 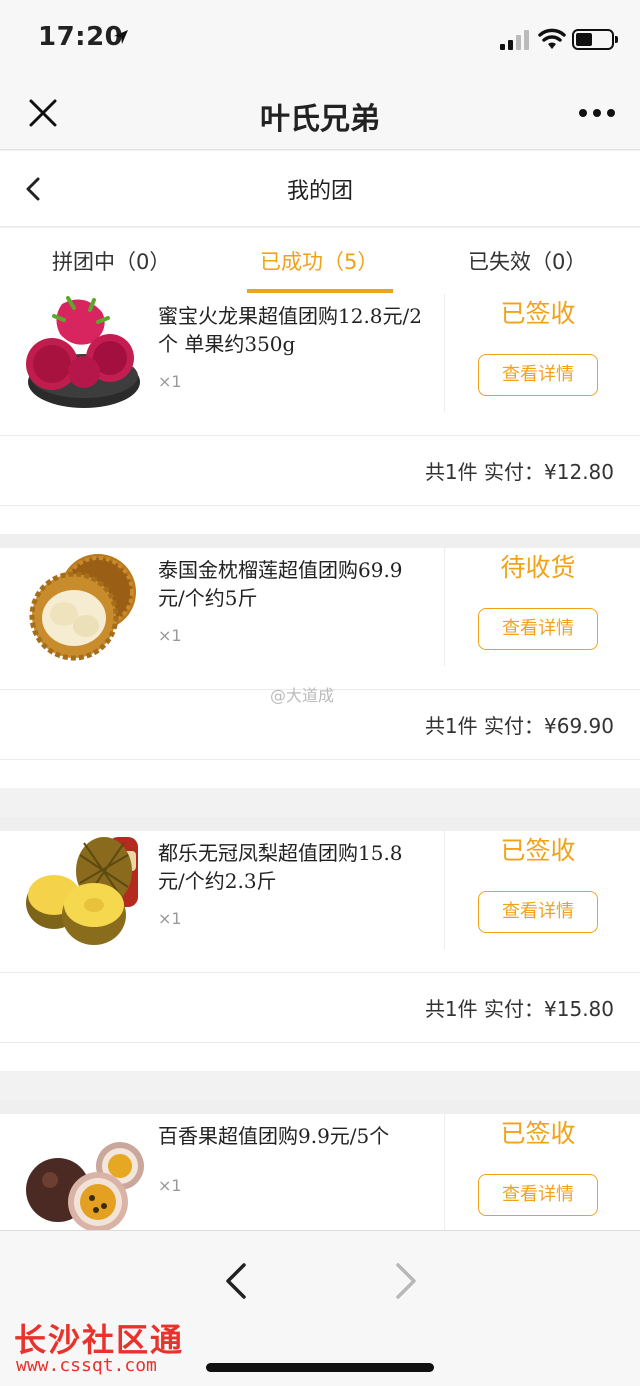 I want to click on order-status: 待收货, so click(x=538, y=567).